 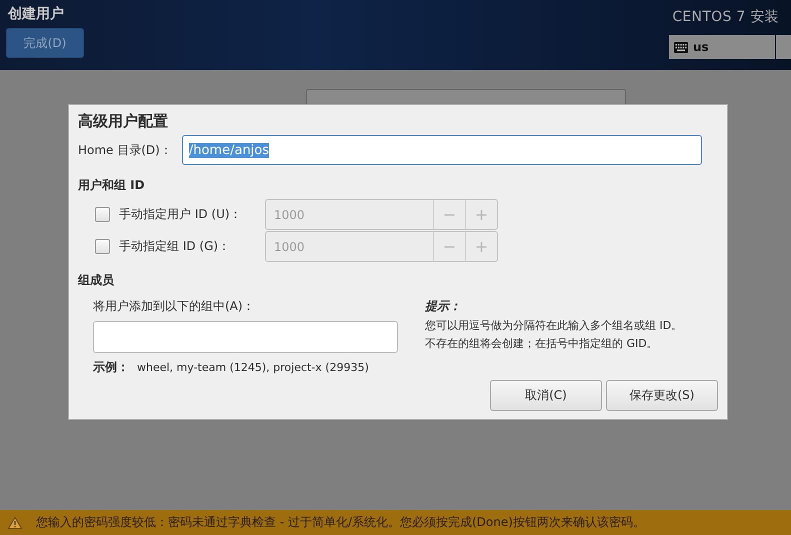 What do you see at coordinates (15, 522) in the screenshot?
I see `warning-icon` at bounding box center [15, 522].